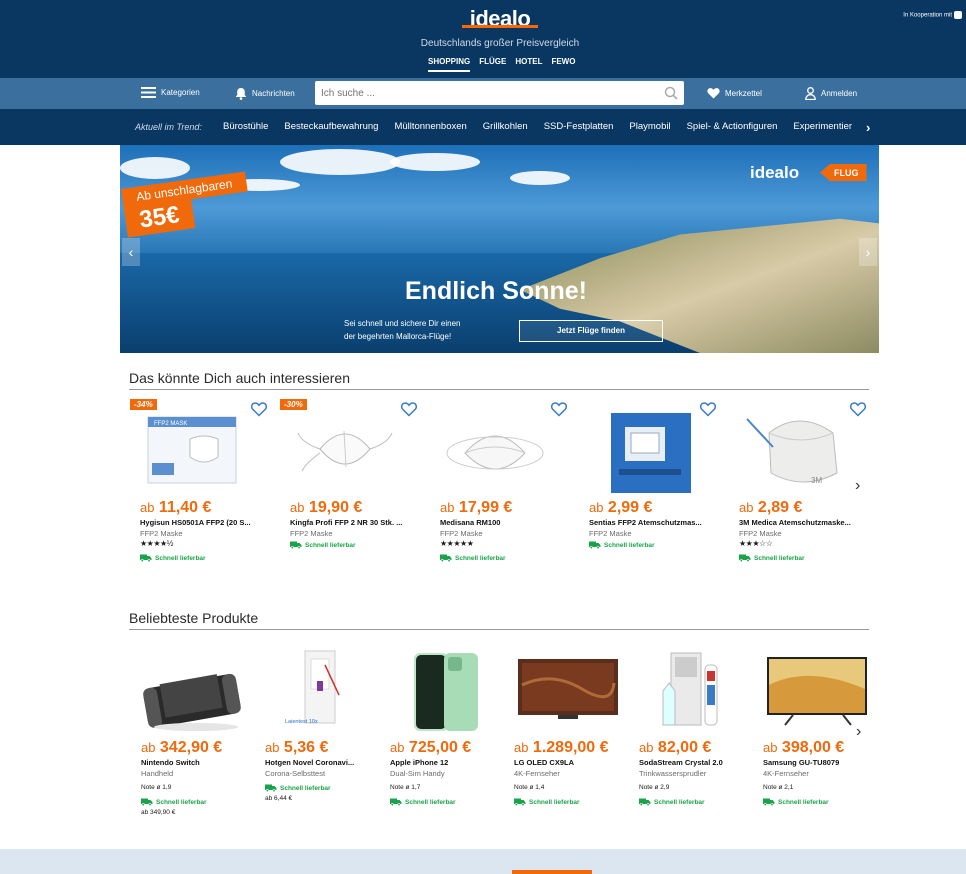 The image size is (966, 874). What do you see at coordinates (673, 773) in the screenshot?
I see `product-category: Trinkwassersprudler` at bounding box center [673, 773].